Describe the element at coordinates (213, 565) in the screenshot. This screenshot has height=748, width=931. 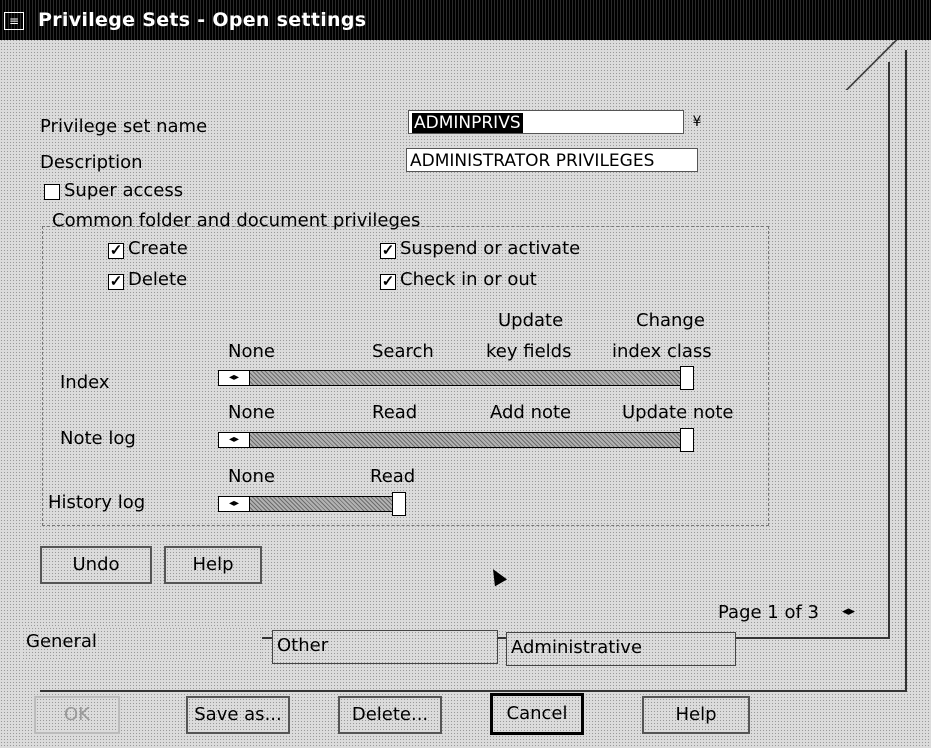
I see `page-help-button: Help` at that location.